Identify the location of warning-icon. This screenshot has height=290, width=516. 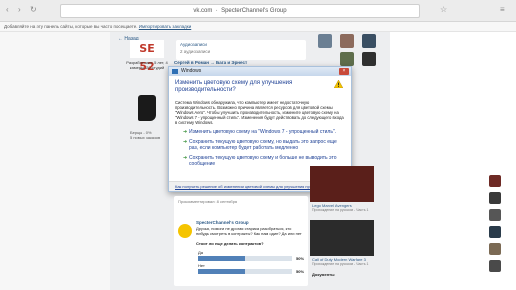
(338, 84).